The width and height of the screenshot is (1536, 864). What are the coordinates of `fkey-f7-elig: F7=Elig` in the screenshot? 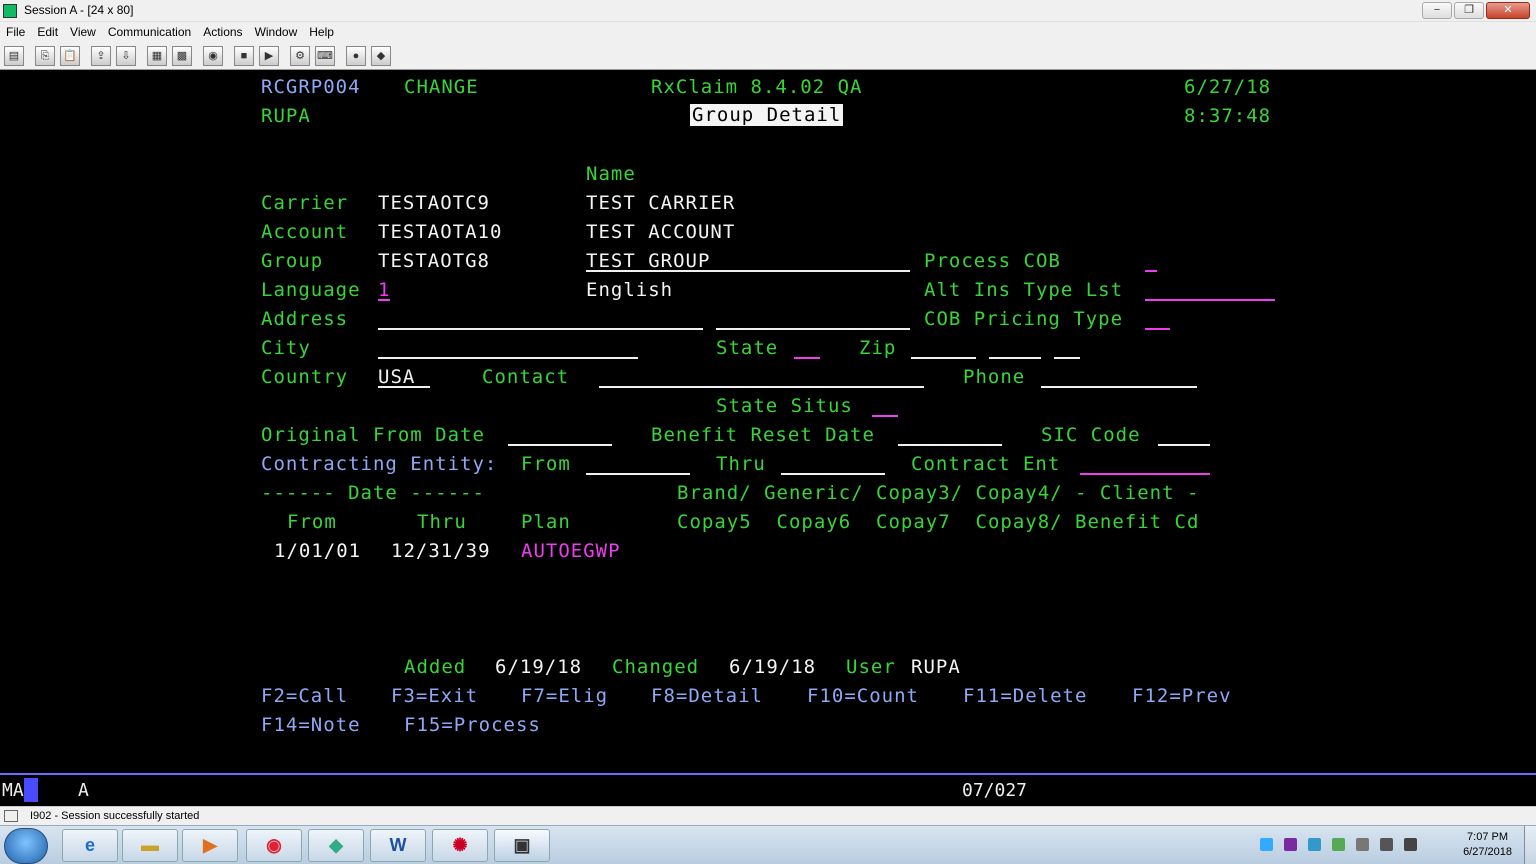 It's located at (564, 696).